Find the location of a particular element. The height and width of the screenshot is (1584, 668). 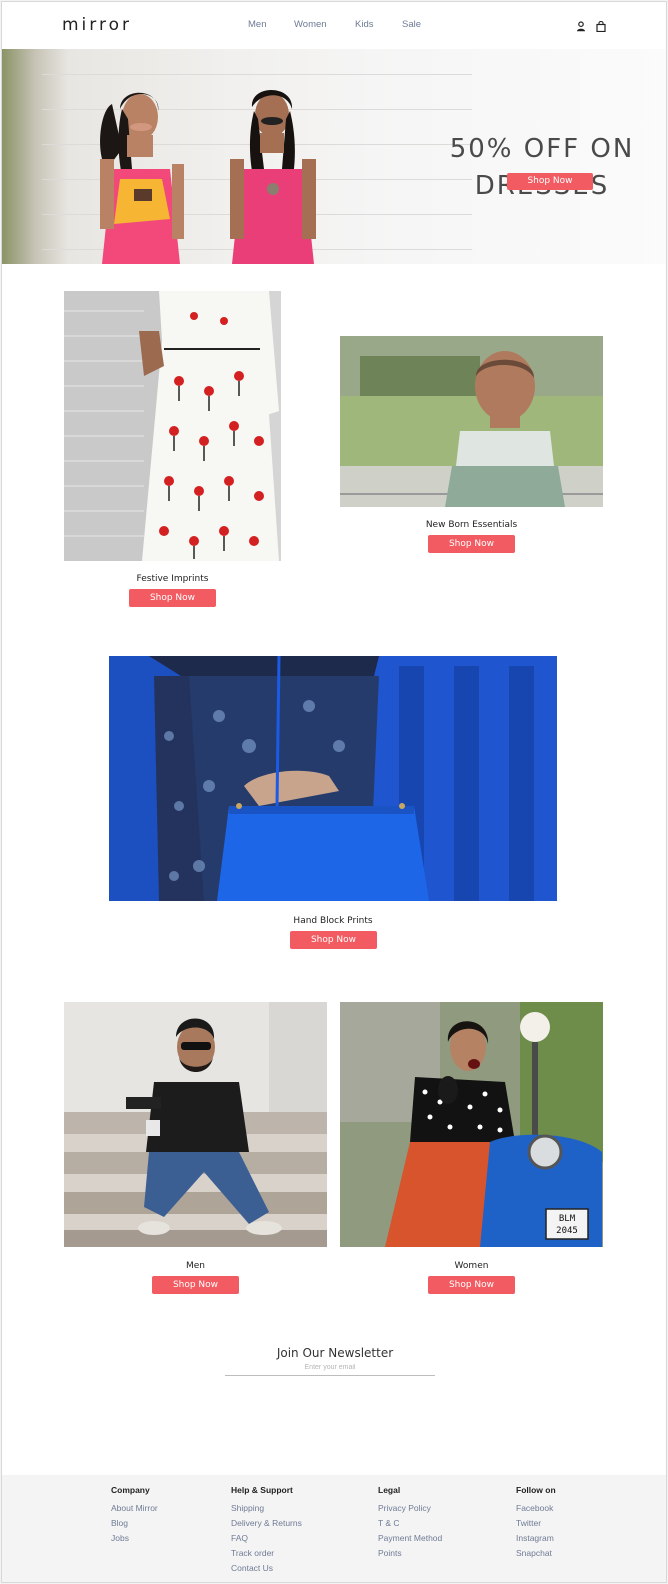

festive-imprints-image is located at coordinates (172, 426).